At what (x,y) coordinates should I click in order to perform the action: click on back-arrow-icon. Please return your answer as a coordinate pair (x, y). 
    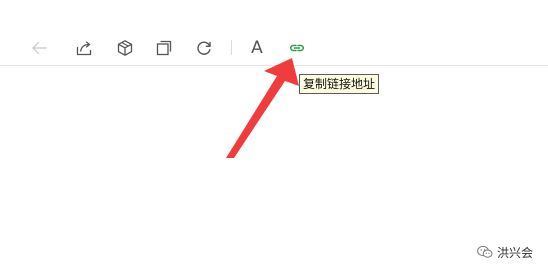
    Looking at the image, I should click on (39, 48).